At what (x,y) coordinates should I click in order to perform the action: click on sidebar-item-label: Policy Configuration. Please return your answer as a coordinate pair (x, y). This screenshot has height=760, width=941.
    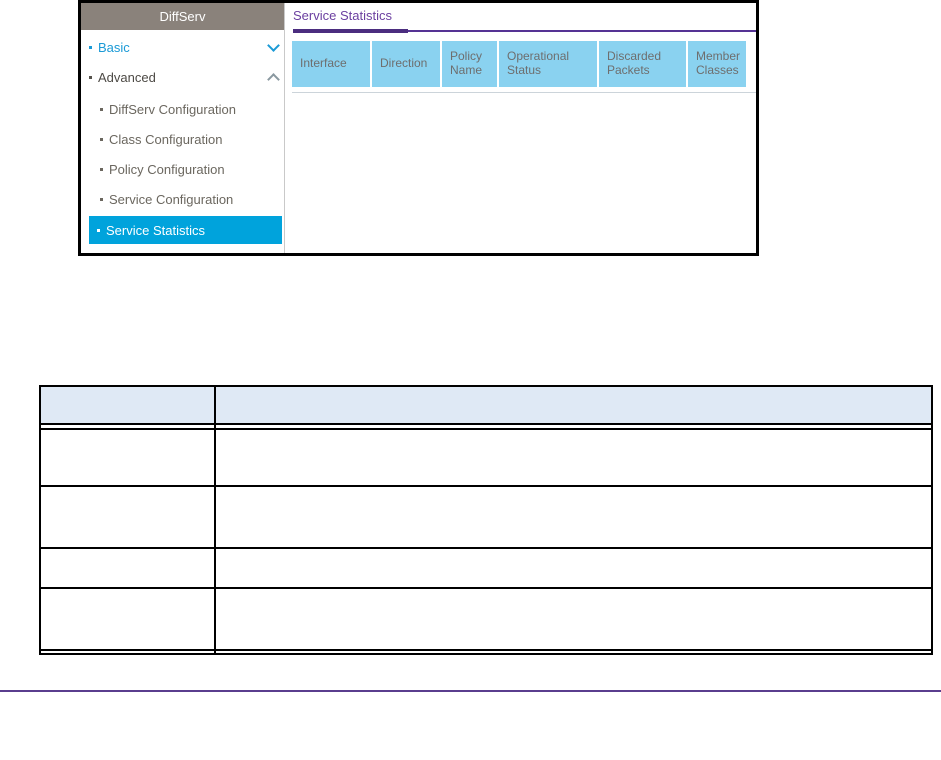
    Looking at the image, I should click on (167, 169).